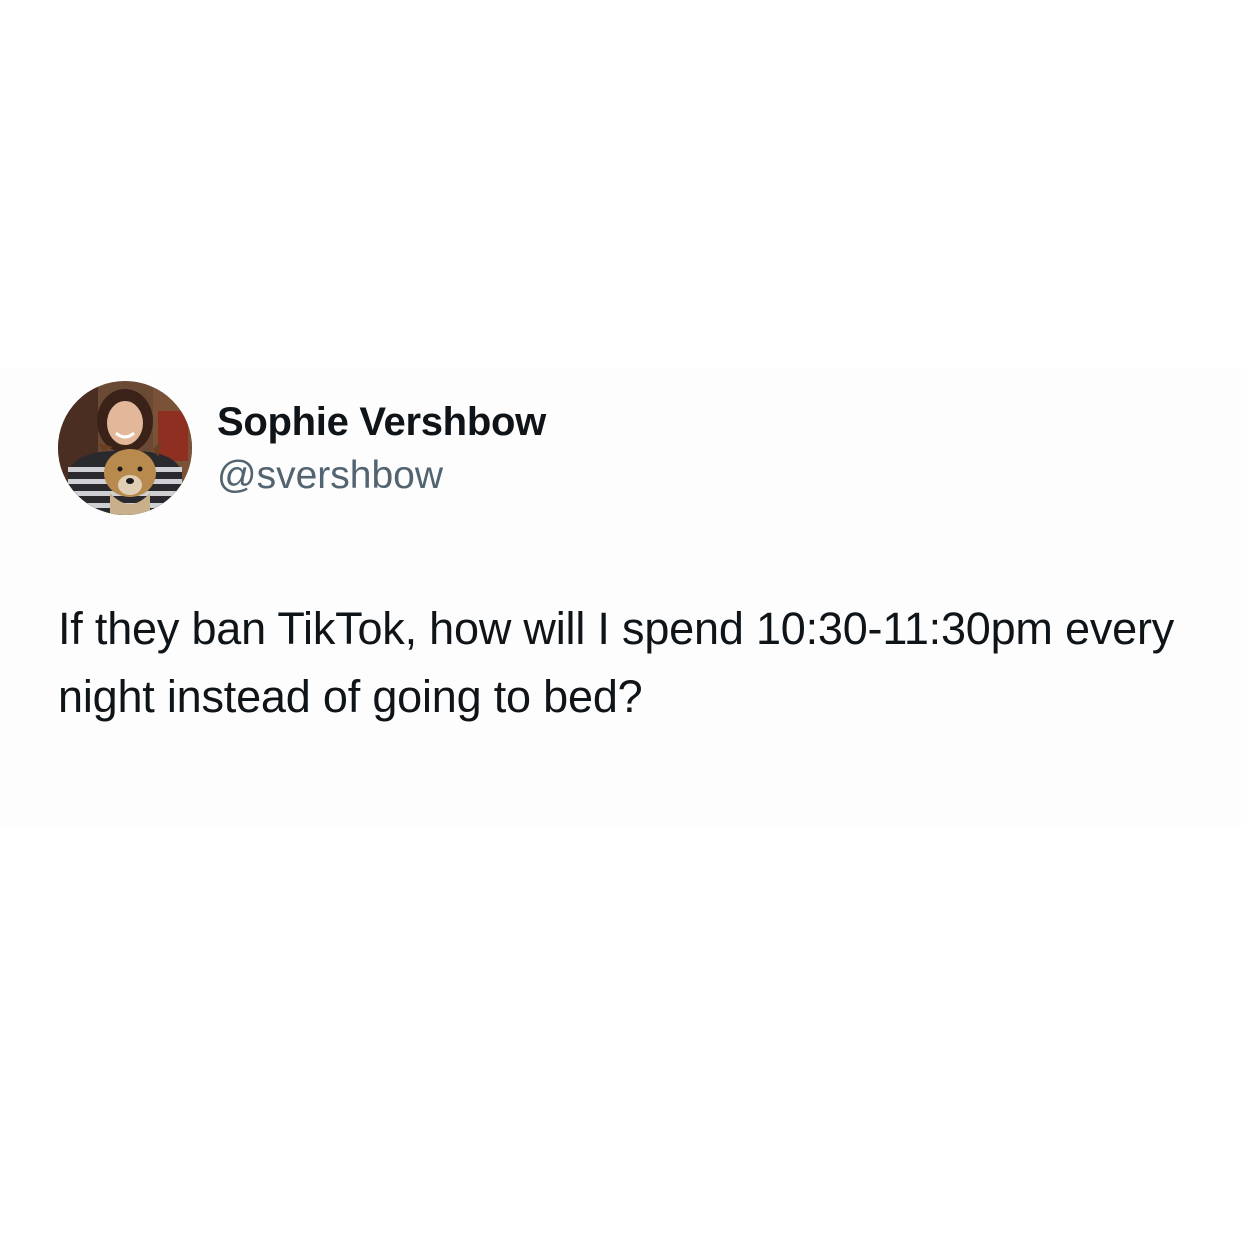 The width and height of the screenshot is (1241, 1241). Describe the element at coordinates (381, 422) in the screenshot. I see `author-display-name: Sophie Vershbow` at that location.